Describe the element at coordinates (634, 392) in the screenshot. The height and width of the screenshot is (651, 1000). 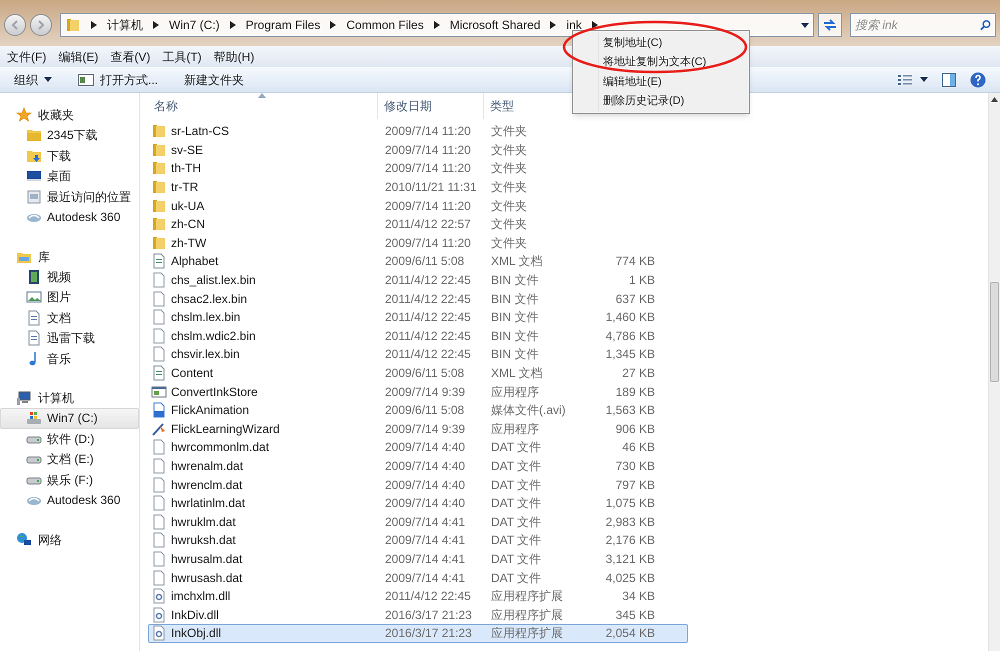
I see `size-cell-text: 189 KB` at that location.